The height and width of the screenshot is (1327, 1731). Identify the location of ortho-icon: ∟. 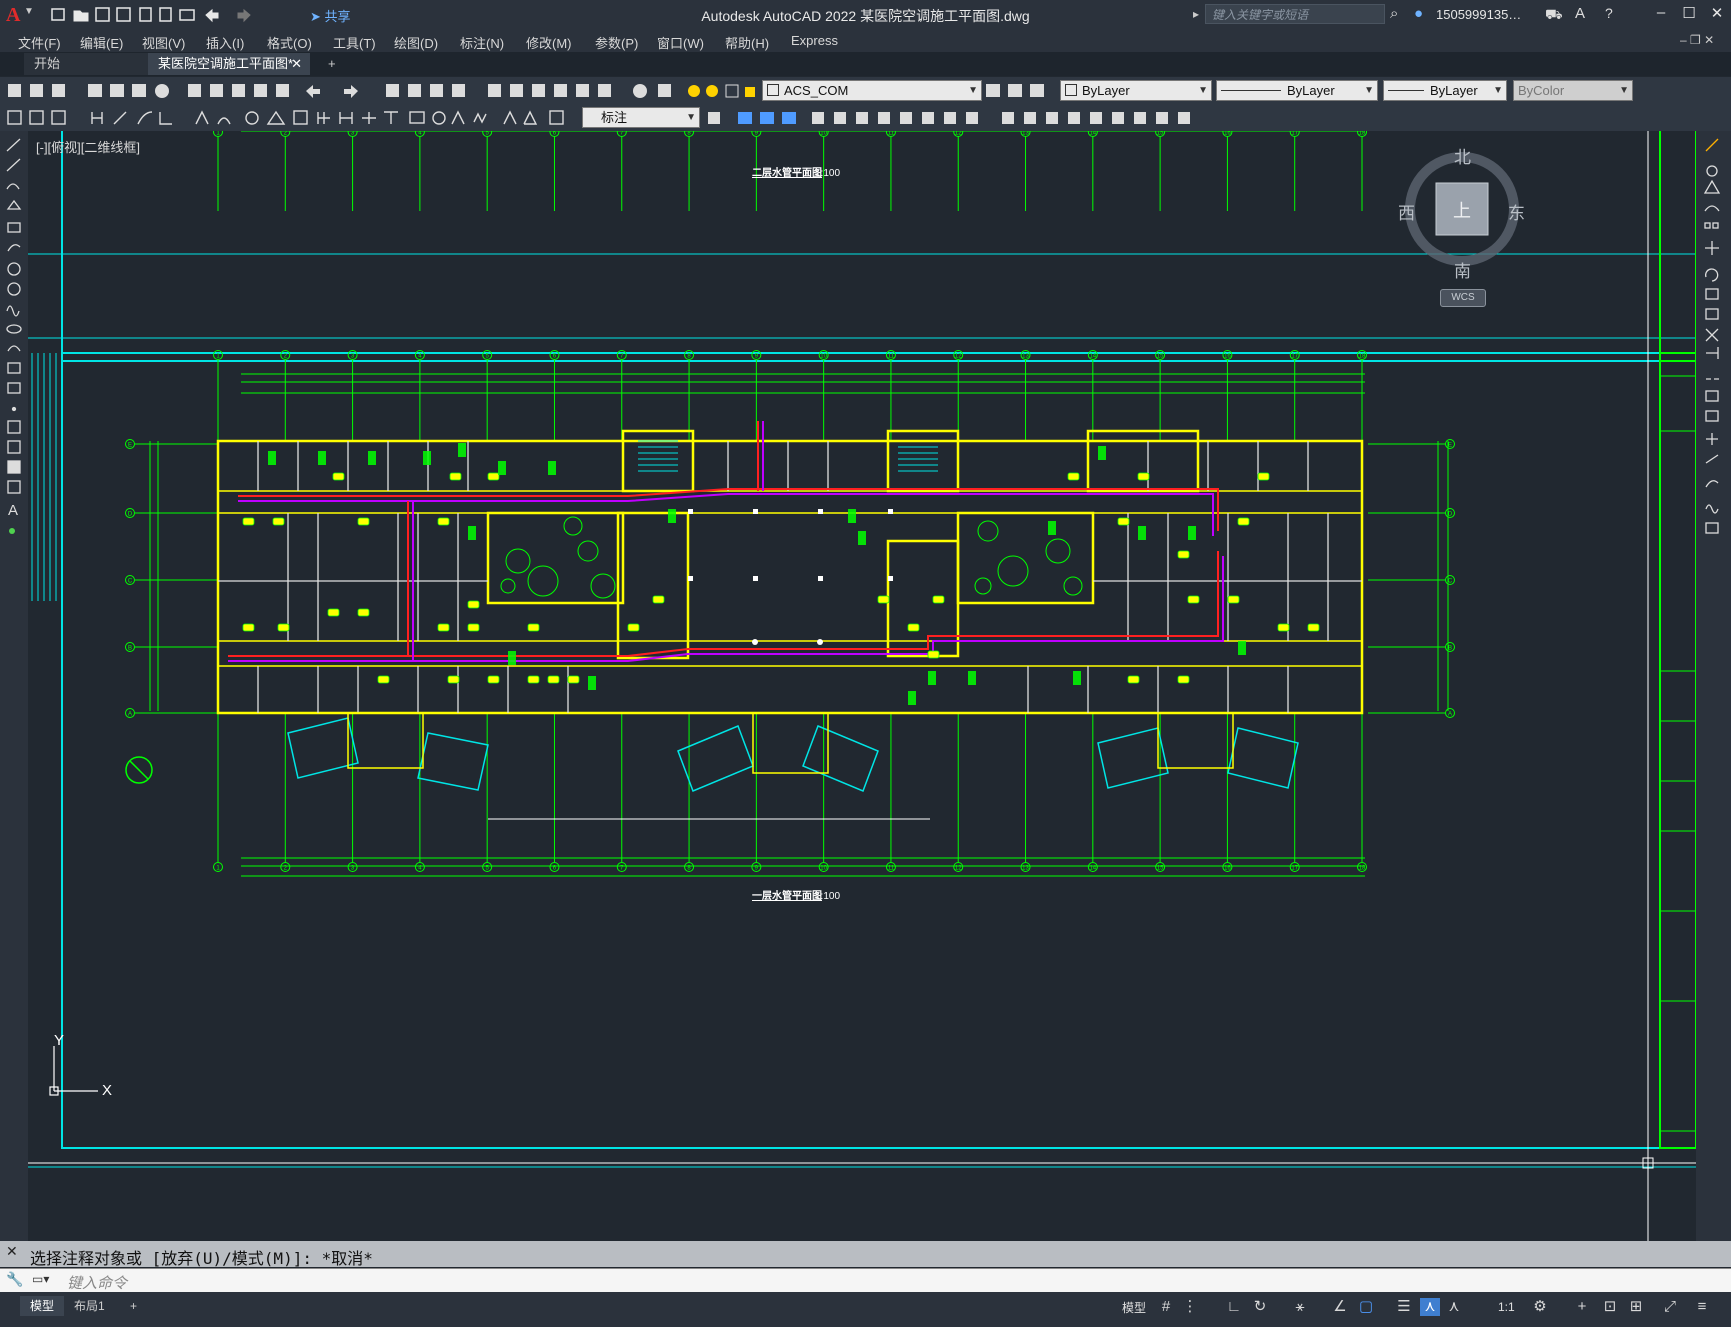
(1234, 1307).